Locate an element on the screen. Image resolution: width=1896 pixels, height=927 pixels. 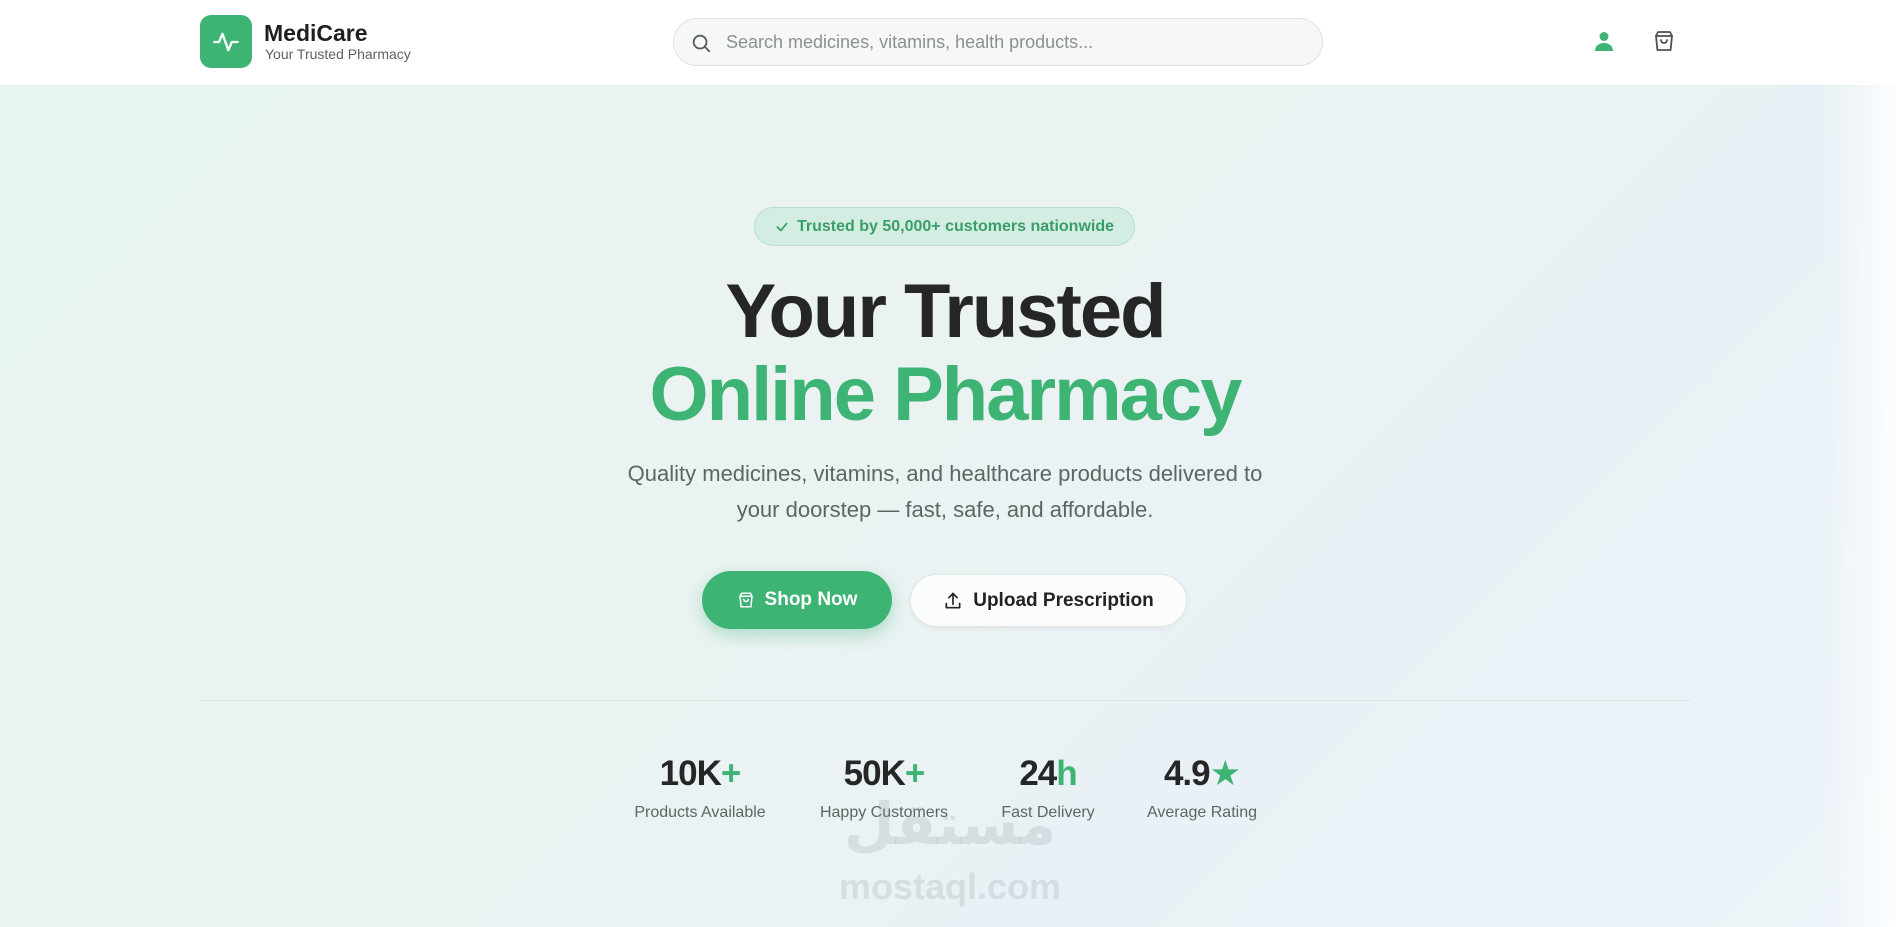
upload-prescription-label: Upload Prescription is located at coordinates (1063, 600).